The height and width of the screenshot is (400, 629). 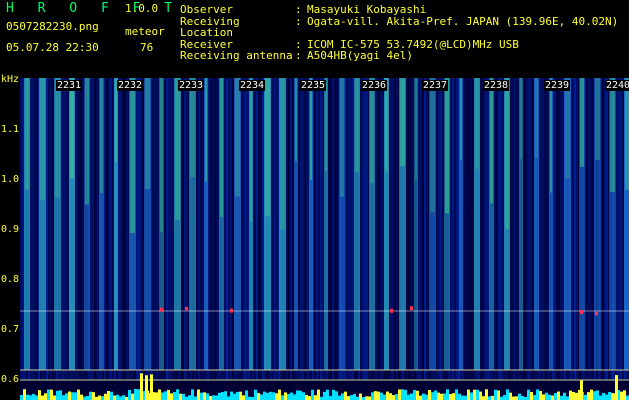 I want to click on time-label: 2235, so click(x=313, y=85).